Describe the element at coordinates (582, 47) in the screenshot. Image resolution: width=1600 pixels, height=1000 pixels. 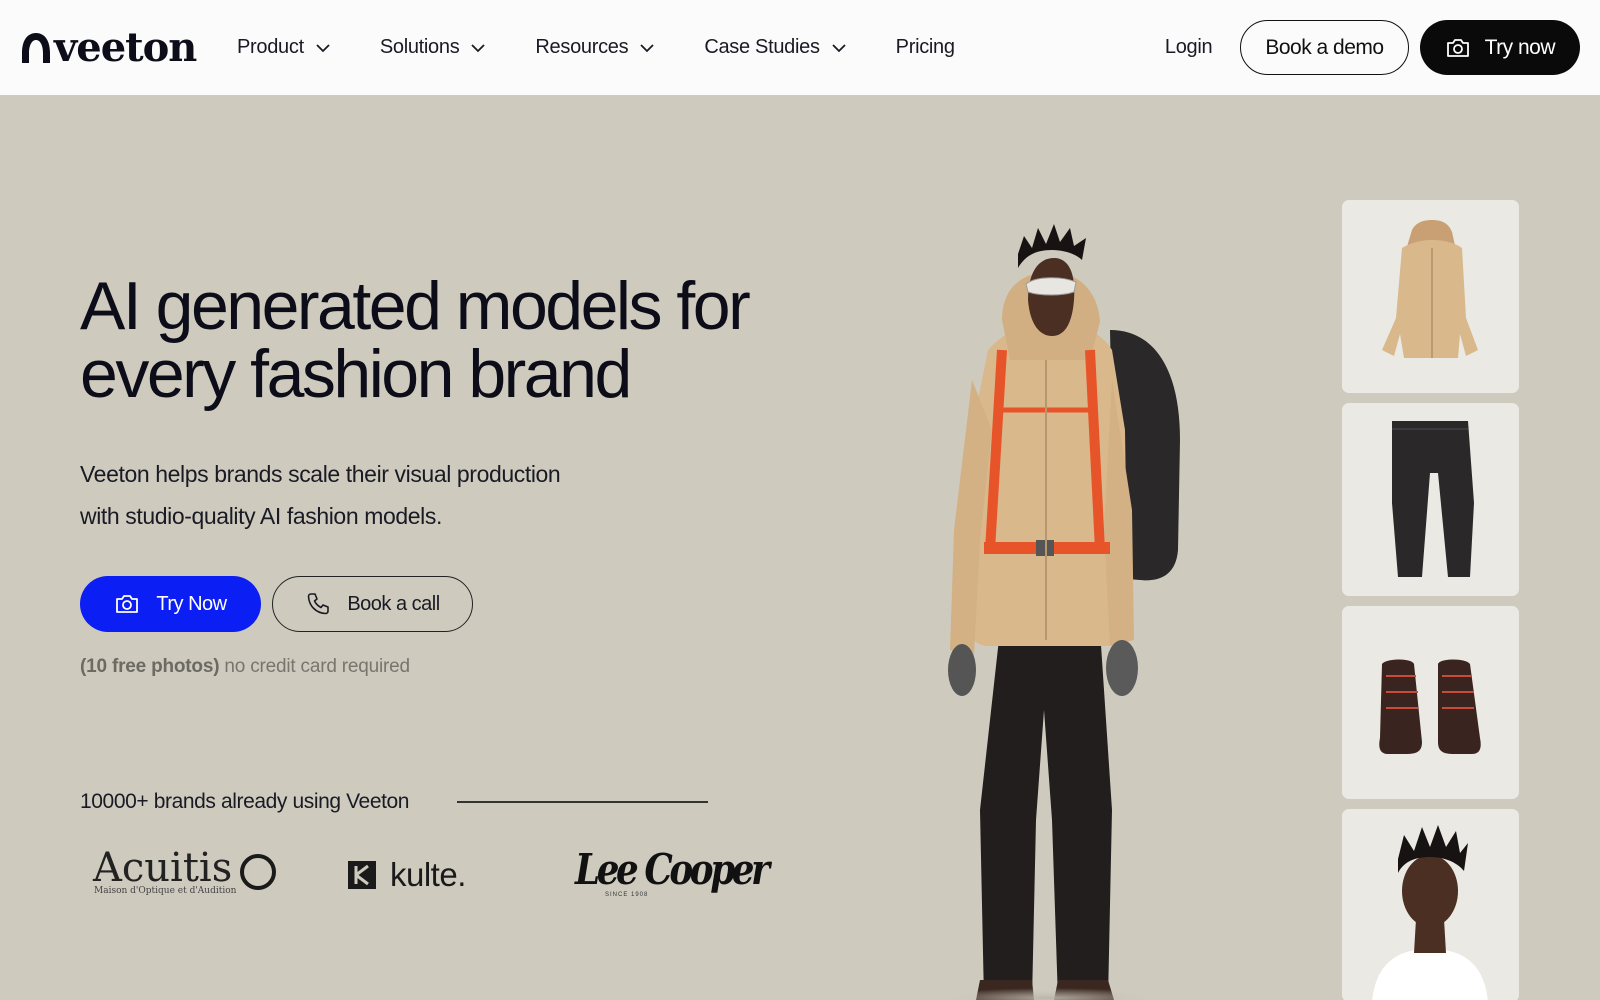
I see `nav-item-label: Resources` at that location.